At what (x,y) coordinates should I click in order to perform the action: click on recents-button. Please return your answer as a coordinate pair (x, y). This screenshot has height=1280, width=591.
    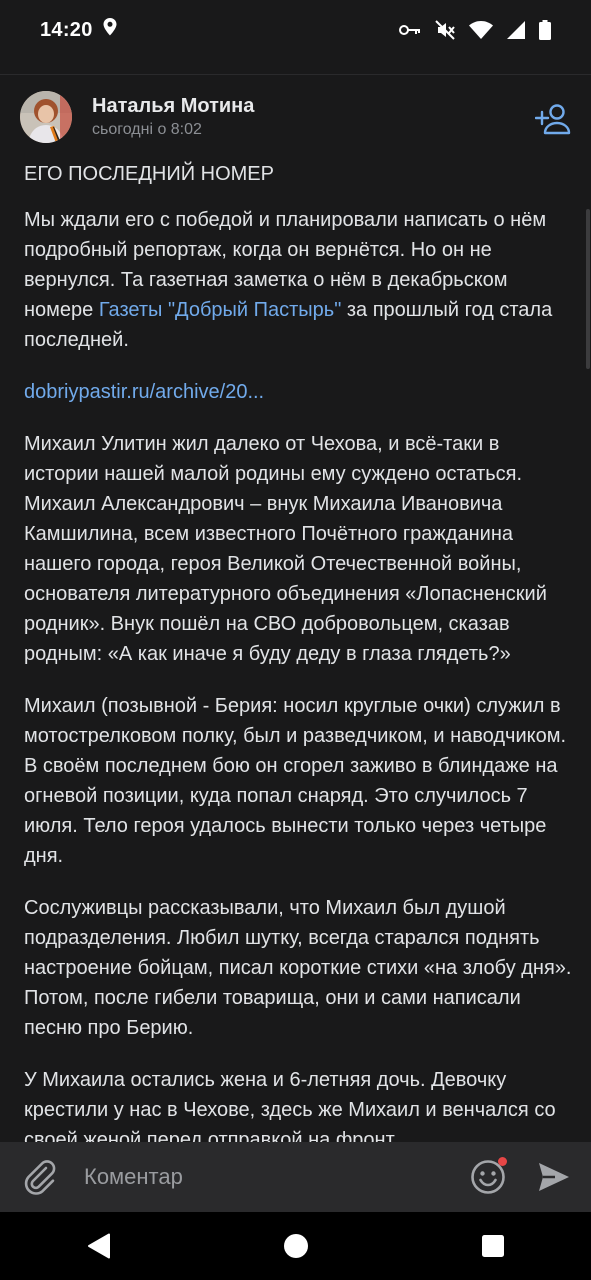
    Looking at the image, I should click on (493, 1246).